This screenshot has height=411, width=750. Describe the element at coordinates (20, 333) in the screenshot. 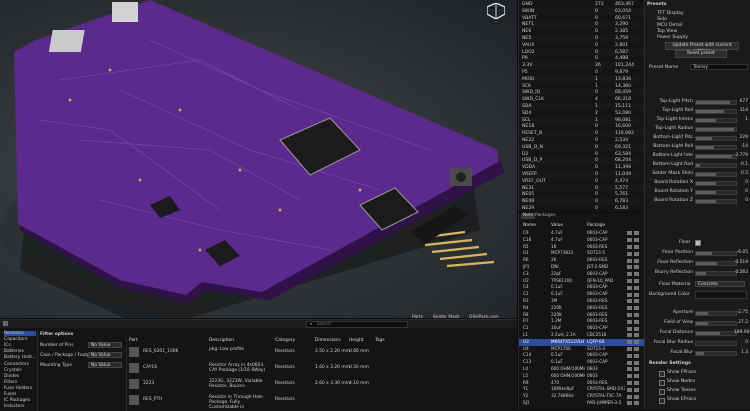

I see `category-item: Resistors` at that location.